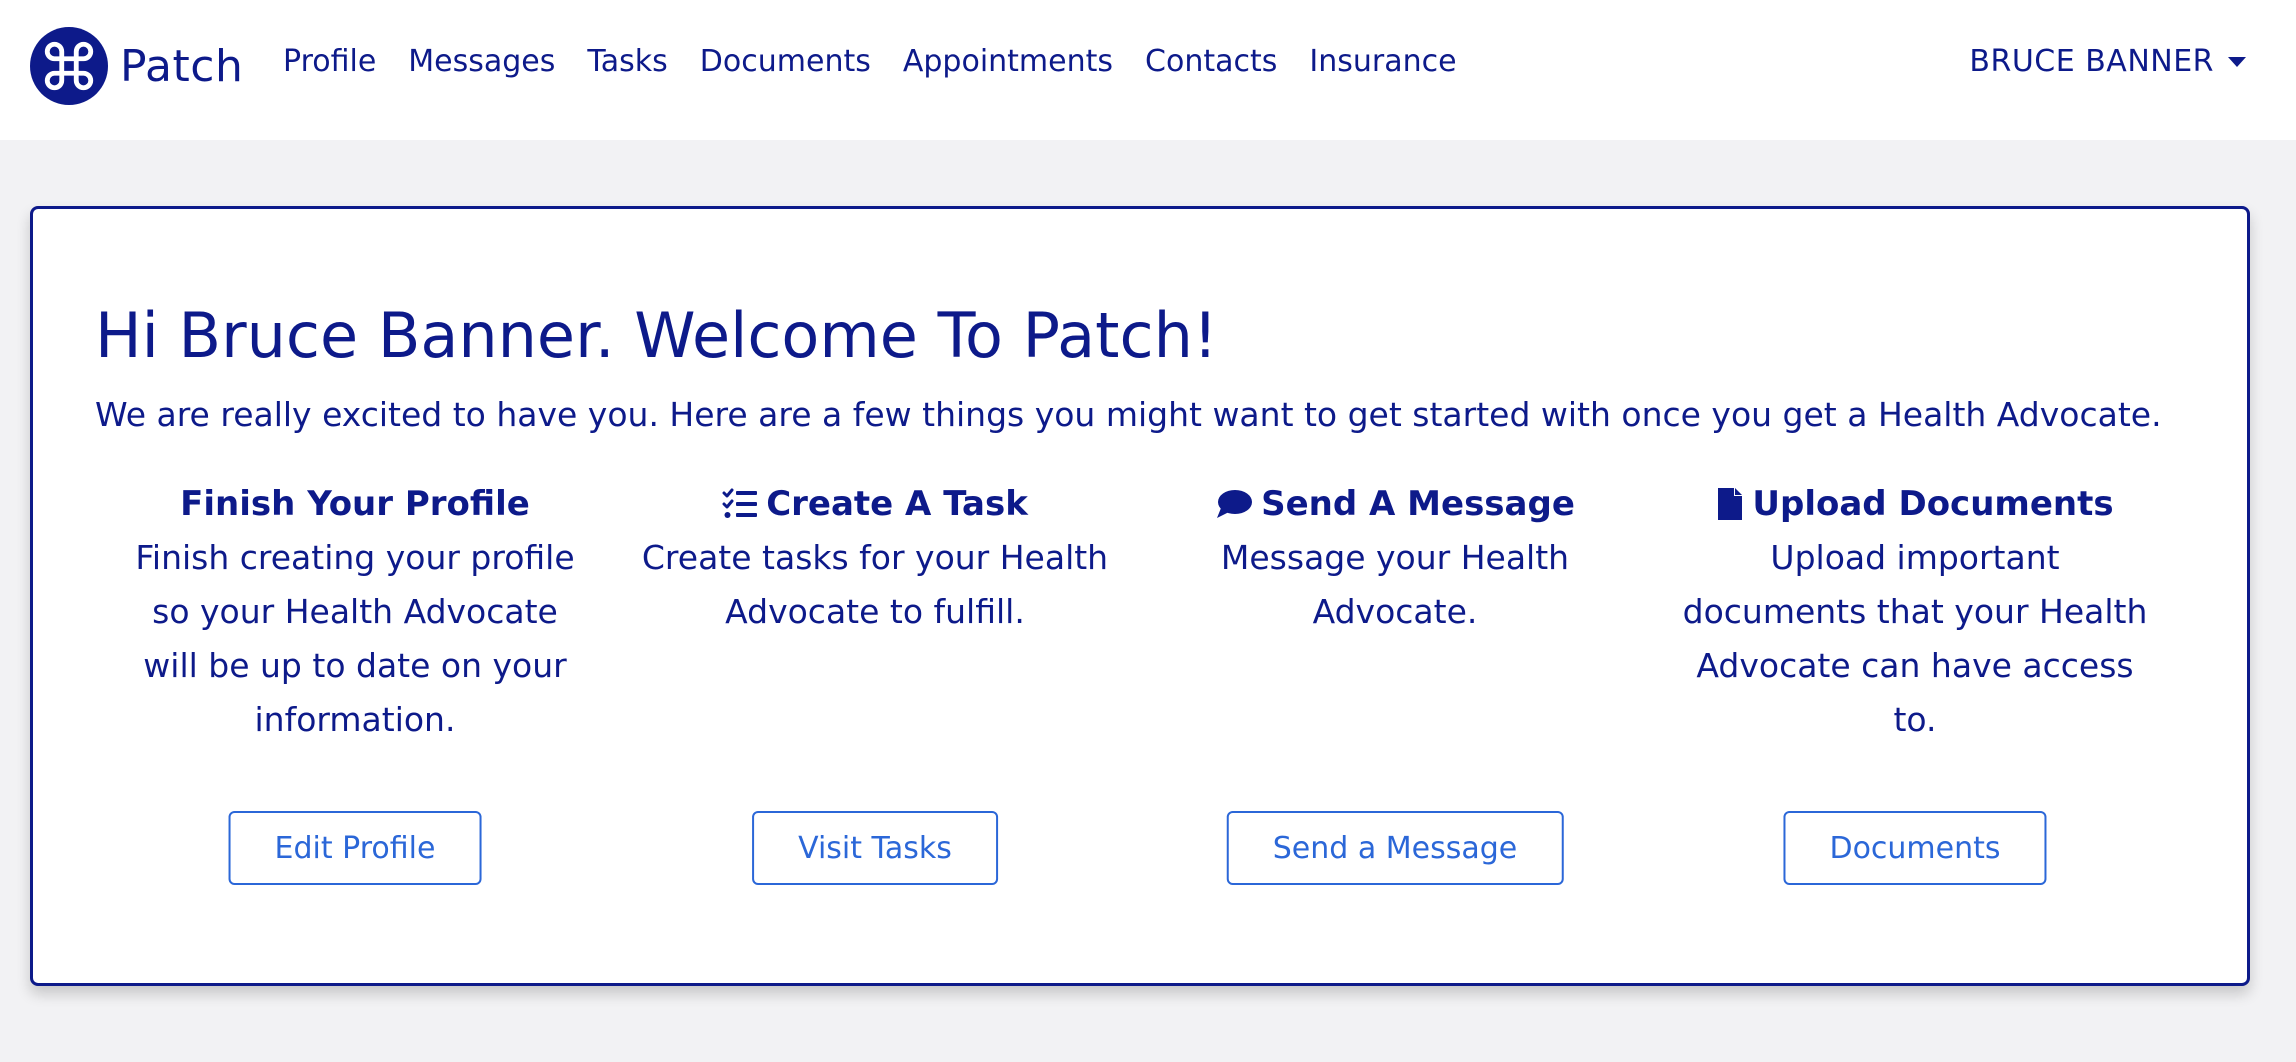  Describe the element at coordinates (1382, 61) in the screenshot. I see `nav-item-insurance: Insurance` at that location.